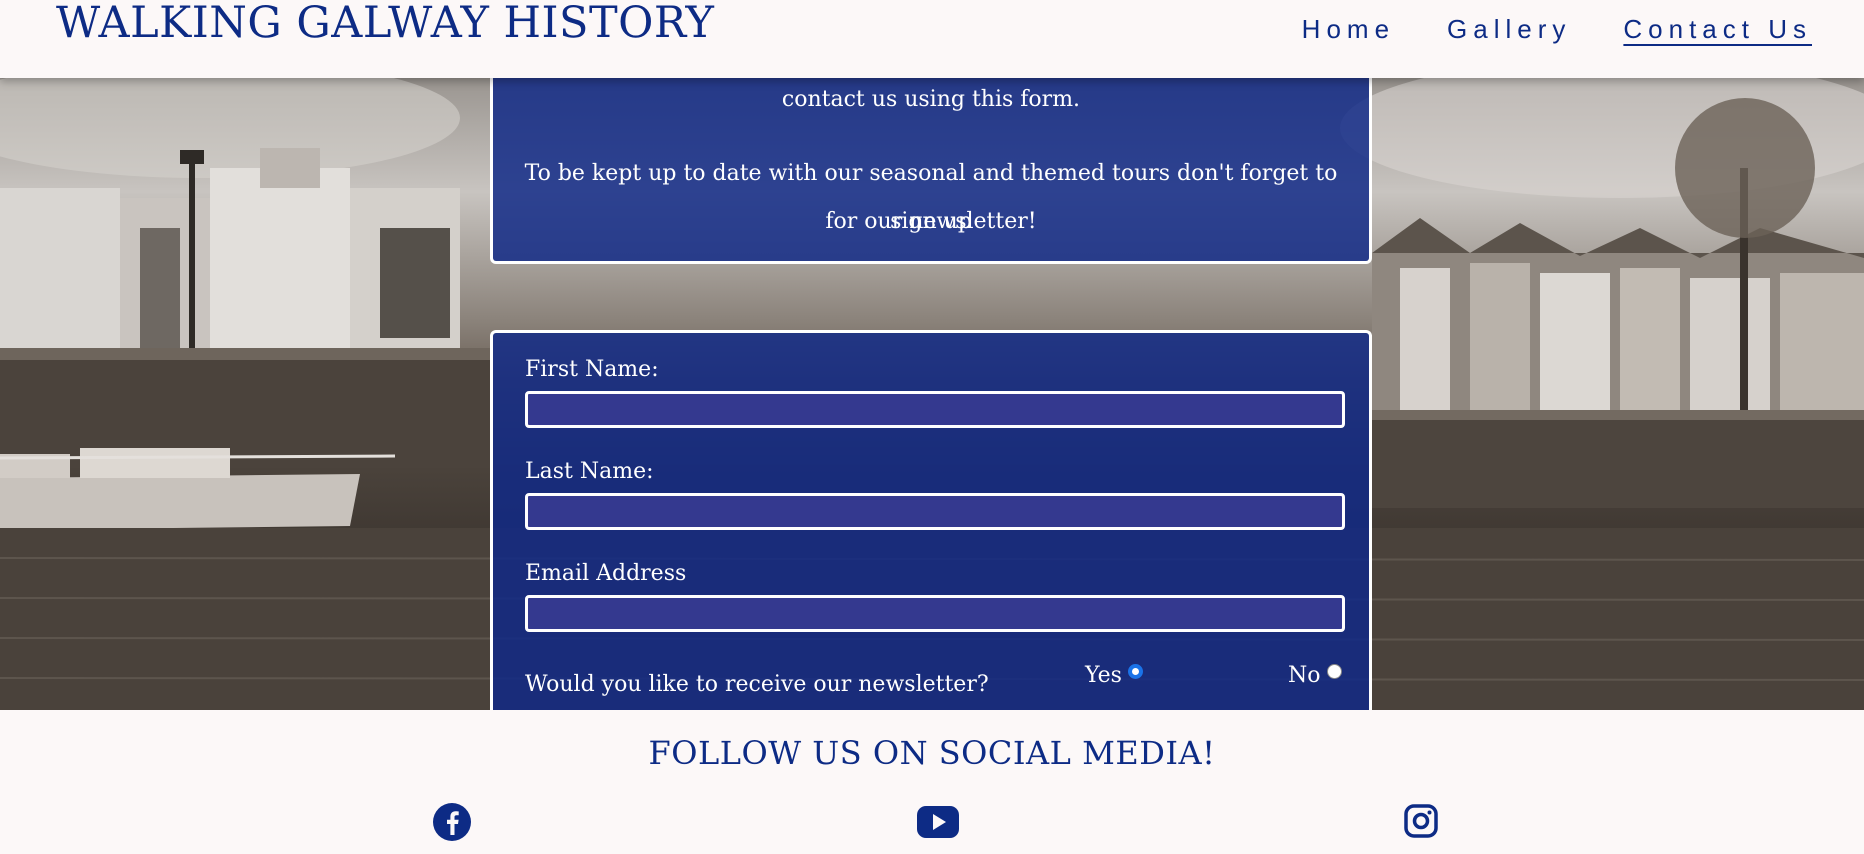  I want to click on youtube-icon, so click(938, 824).